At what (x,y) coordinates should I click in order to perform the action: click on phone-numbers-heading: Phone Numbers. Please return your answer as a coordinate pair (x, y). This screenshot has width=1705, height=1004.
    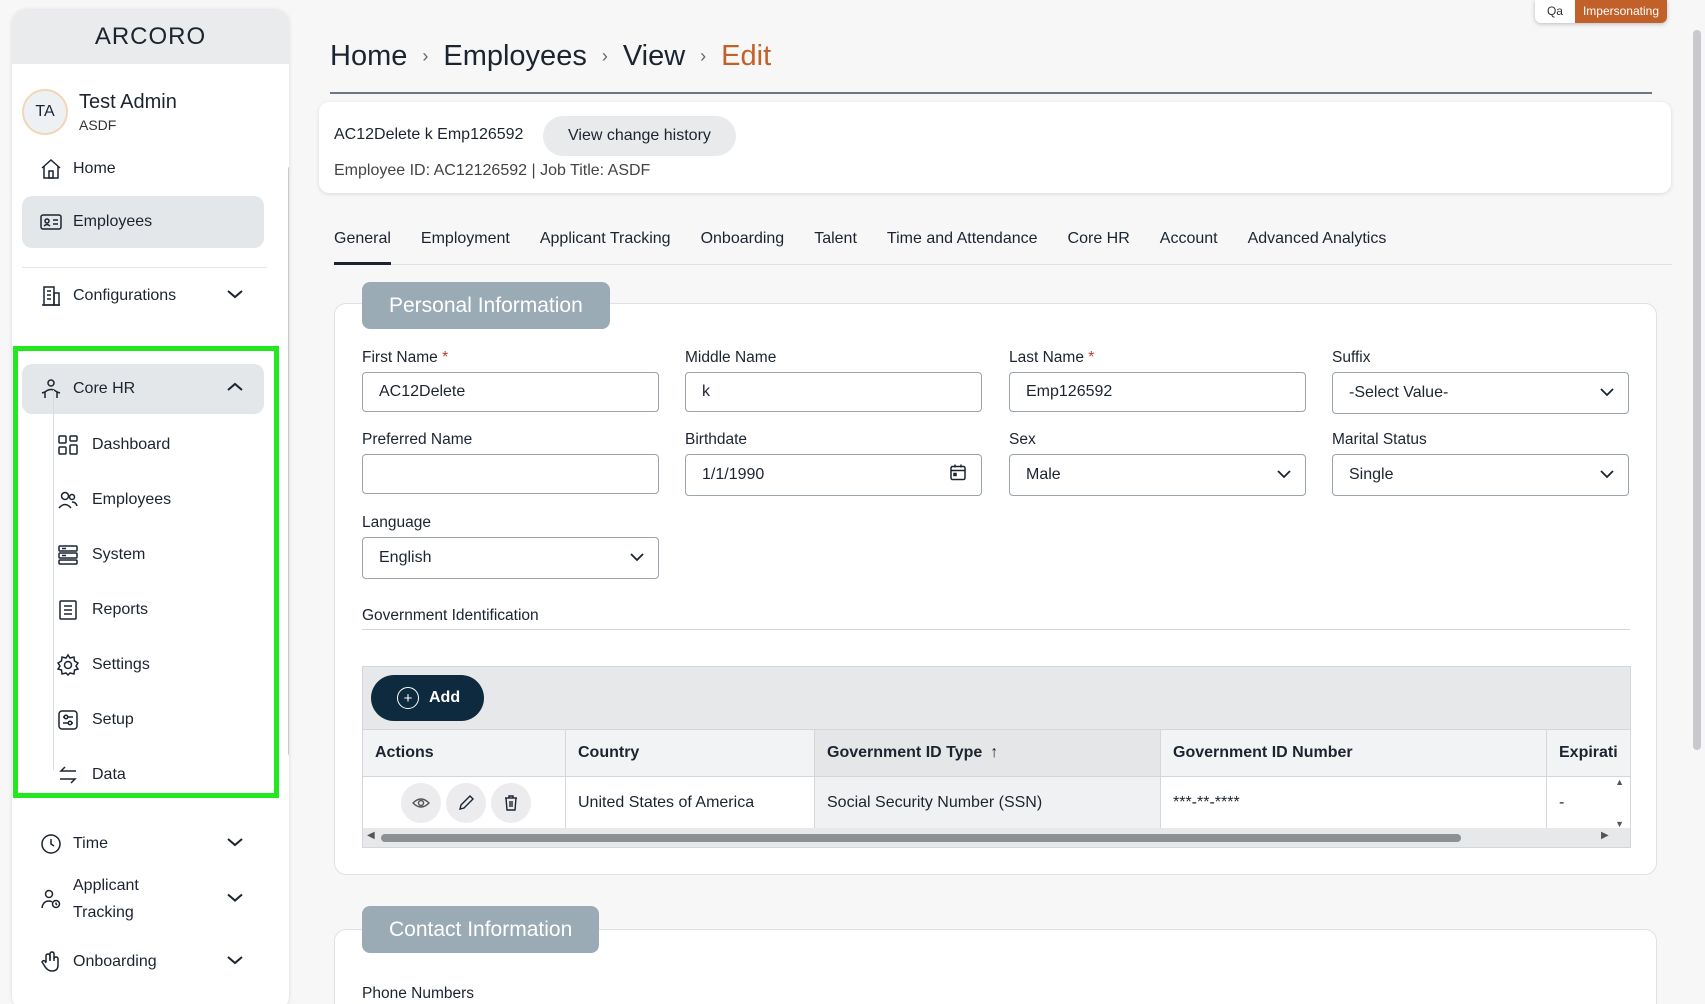
    Looking at the image, I should click on (418, 993).